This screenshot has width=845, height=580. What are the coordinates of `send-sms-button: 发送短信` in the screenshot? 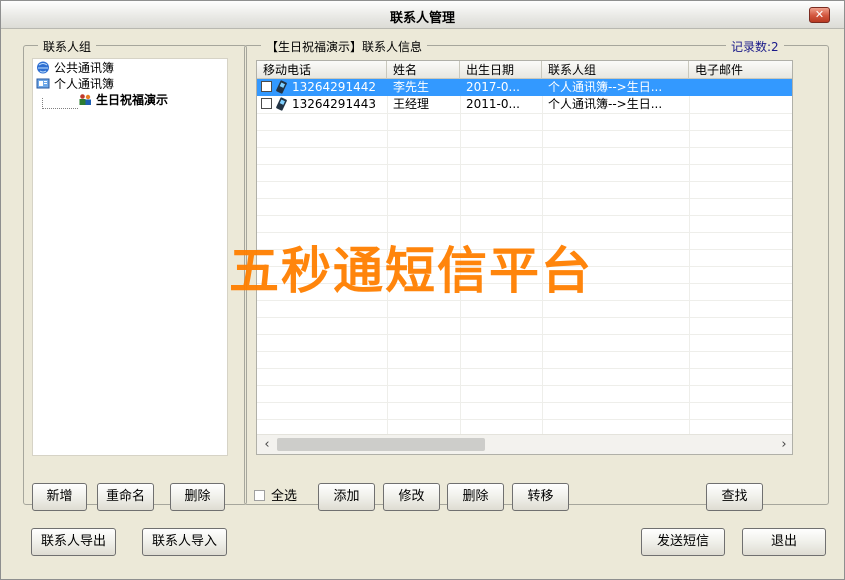 It's located at (683, 542).